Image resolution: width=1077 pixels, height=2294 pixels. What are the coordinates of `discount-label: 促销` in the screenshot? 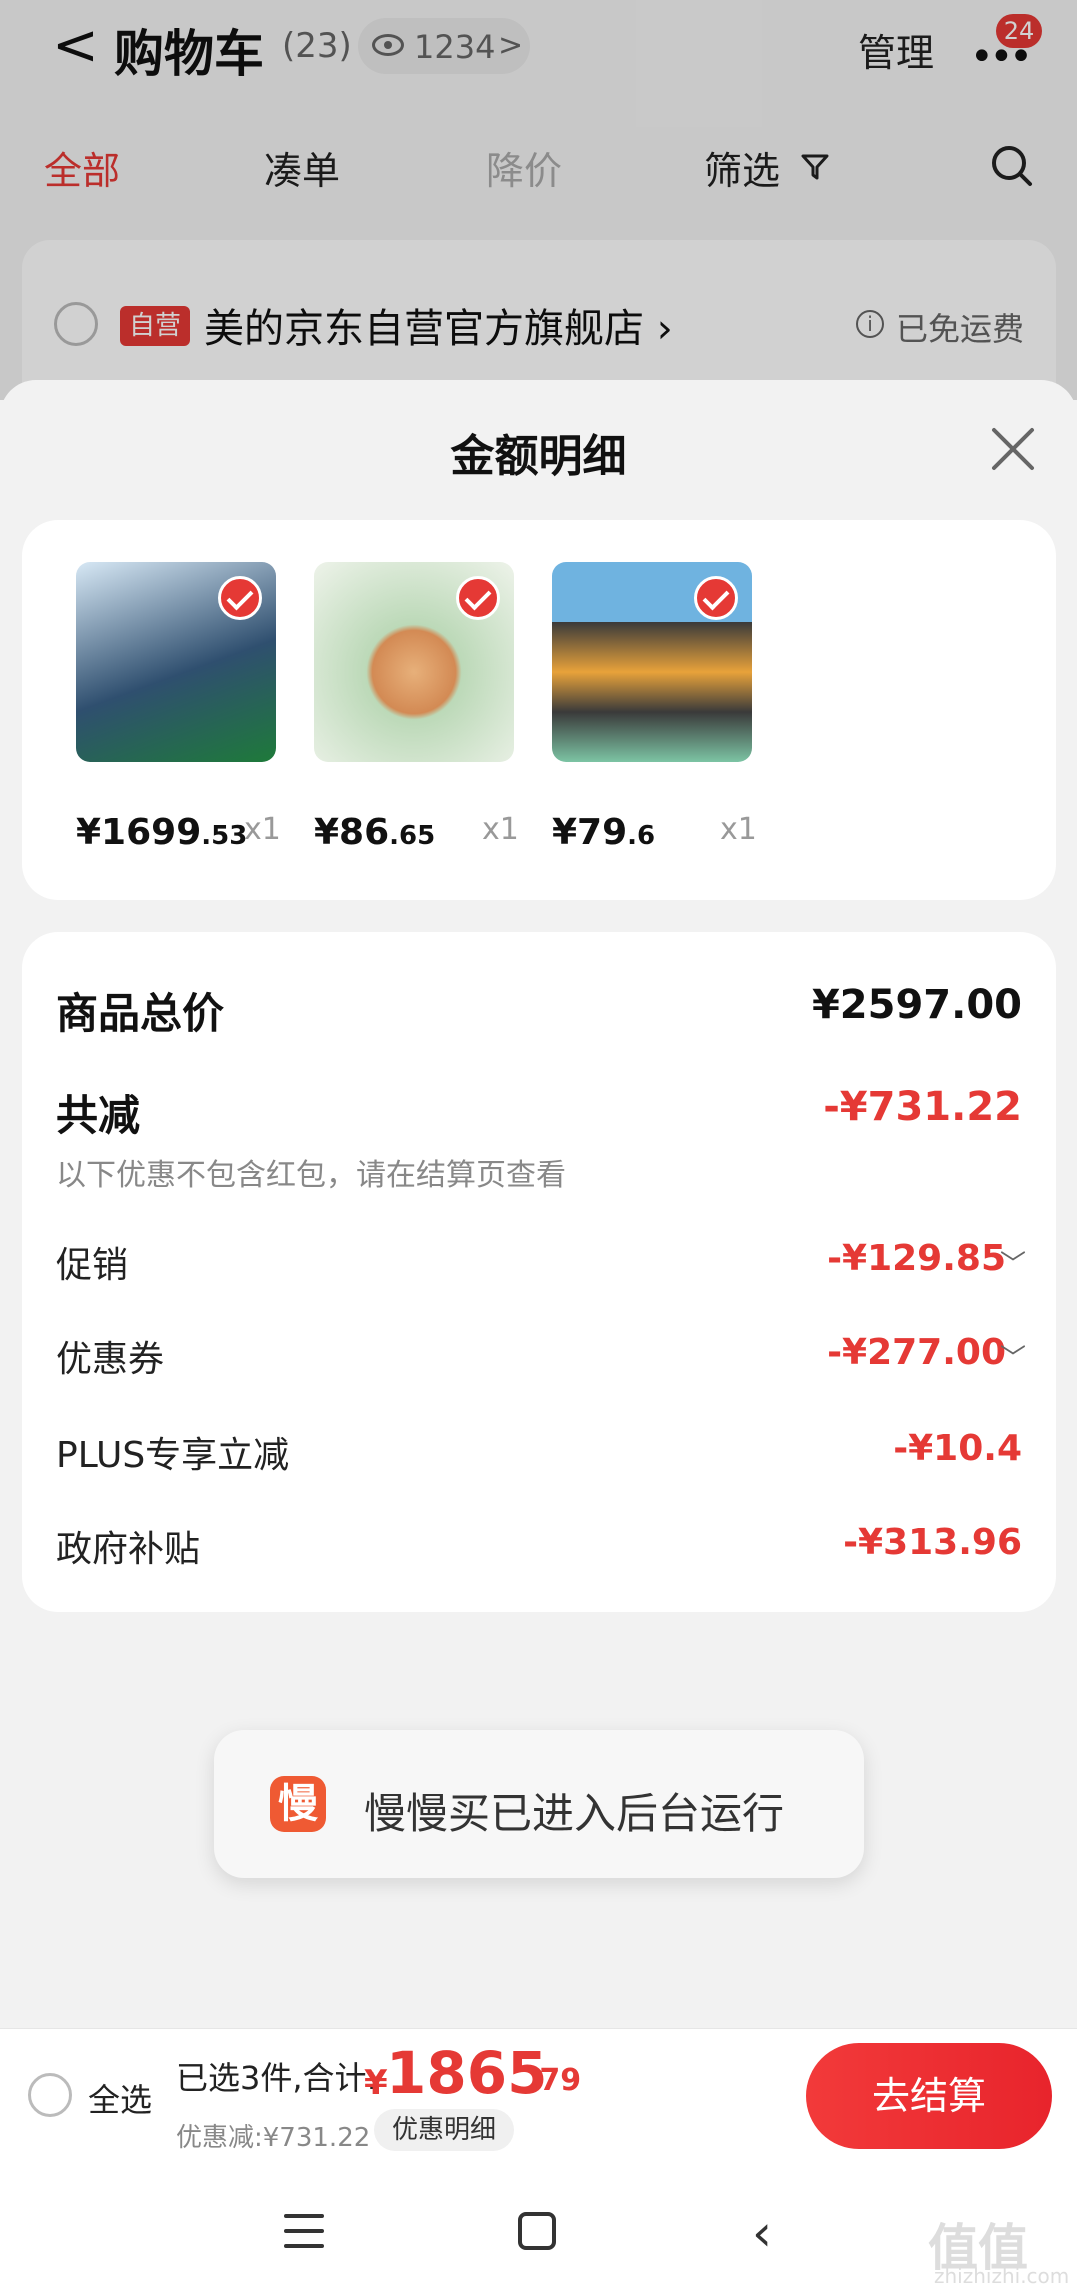 It's located at (92, 1265).